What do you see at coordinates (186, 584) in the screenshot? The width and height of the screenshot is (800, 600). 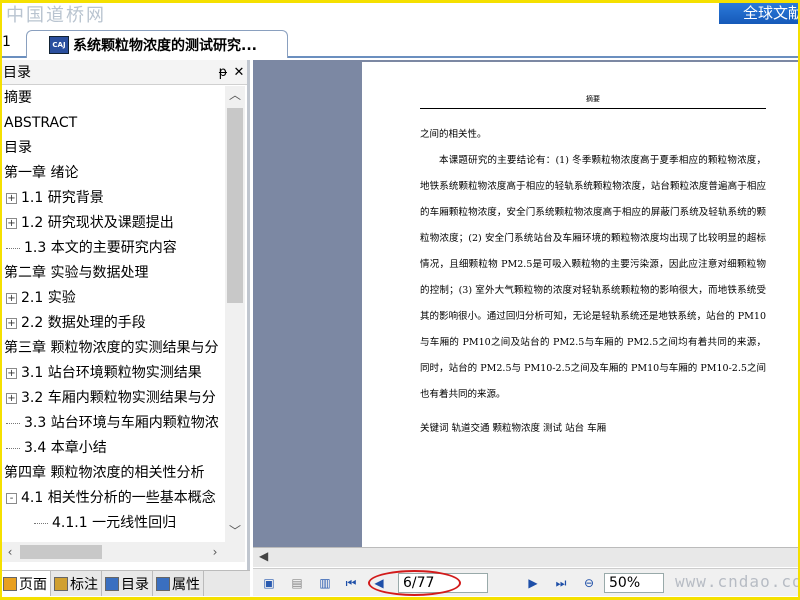 I see `bottom-tab-label: 属性` at bounding box center [186, 584].